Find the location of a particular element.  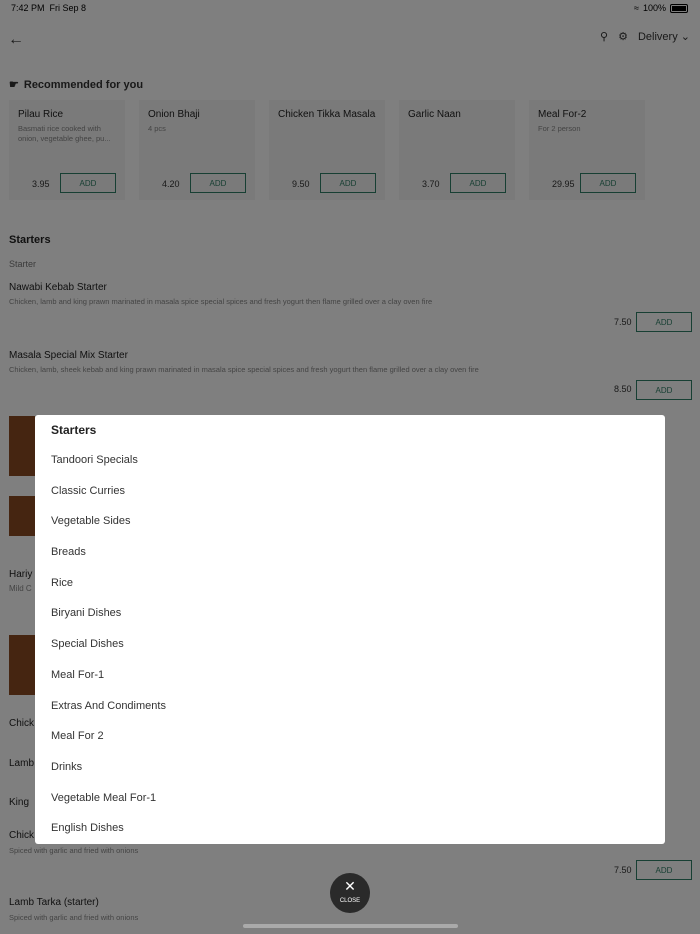

category-item: Rice is located at coordinates (108, 591).